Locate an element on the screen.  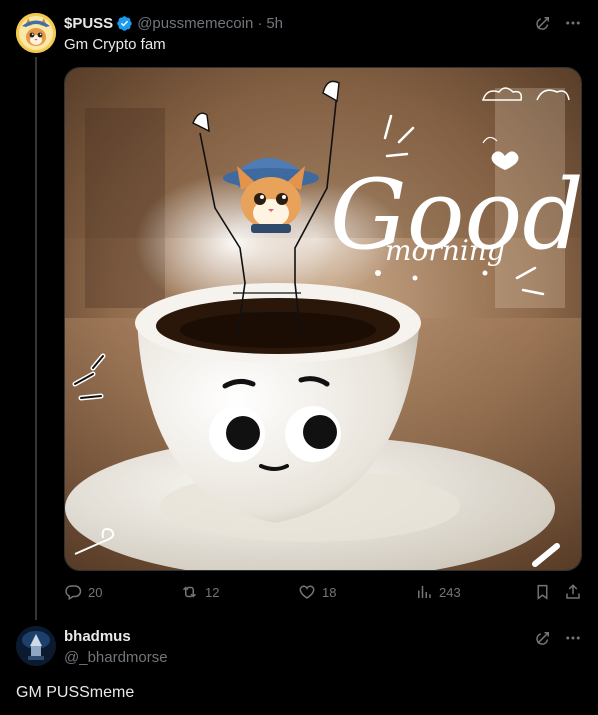
reply-author-name: bhadmus is located at coordinates (97, 636).